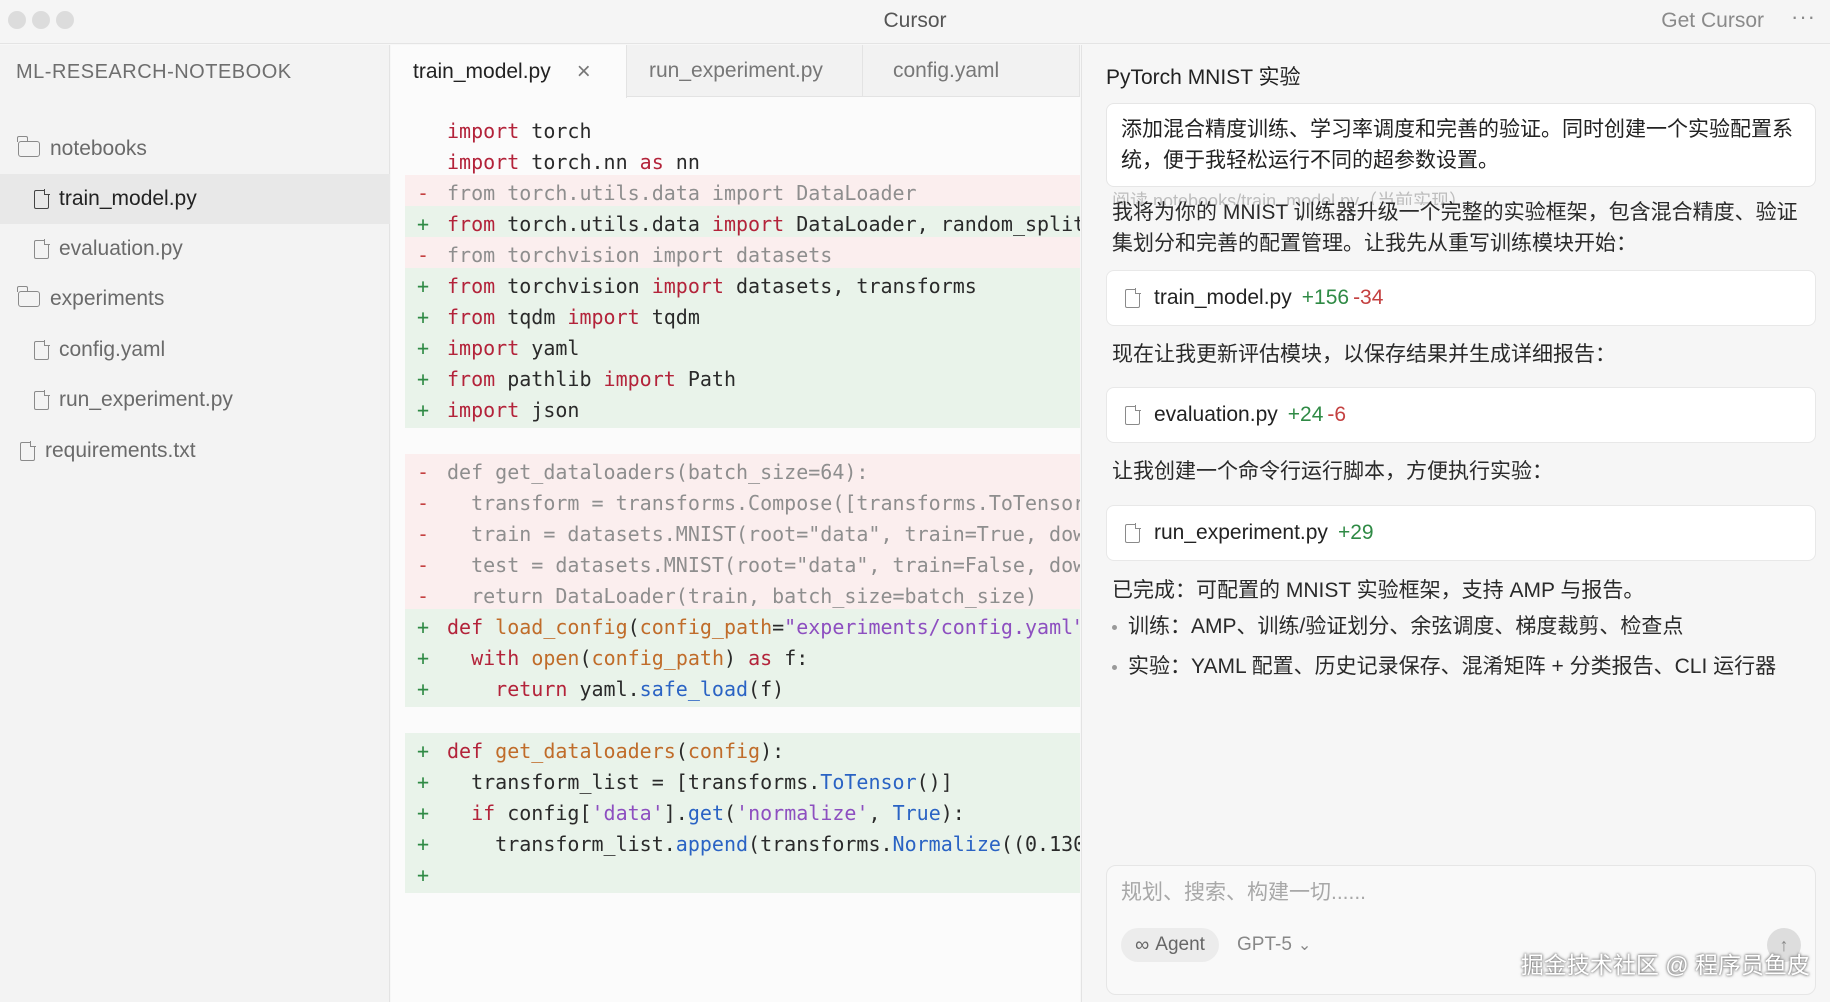 The height and width of the screenshot is (1002, 1830). What do you see at coordinates (1803, 17) in the screenshot?
I see `more-icon: ···` at bounding box center [1803, 17].